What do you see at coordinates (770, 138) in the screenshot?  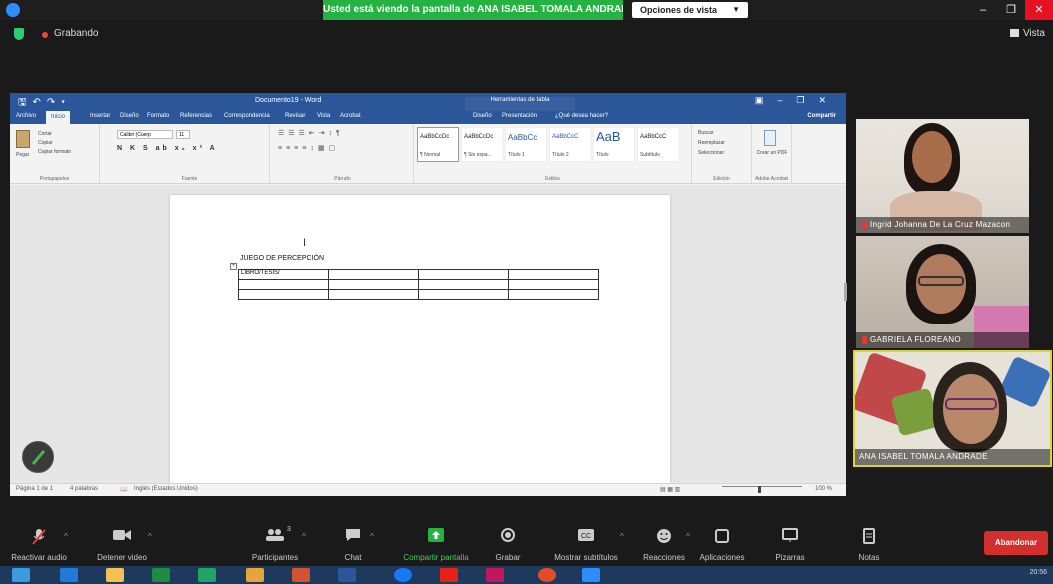 I see `pdf-icon` at bounding box center [770, 138].